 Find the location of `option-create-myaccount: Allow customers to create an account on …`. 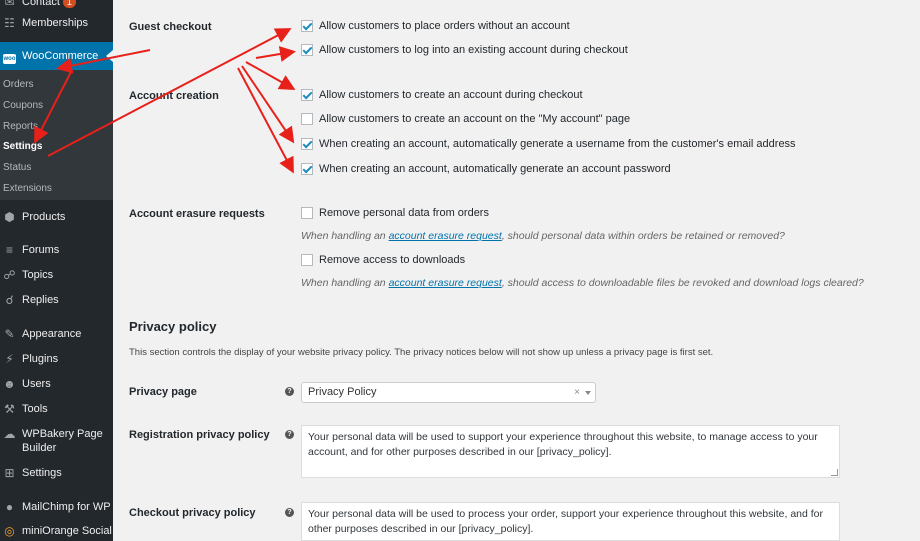

option-create-myaccount: Allow customers to create an account on … is located at coordinates (465, 119).